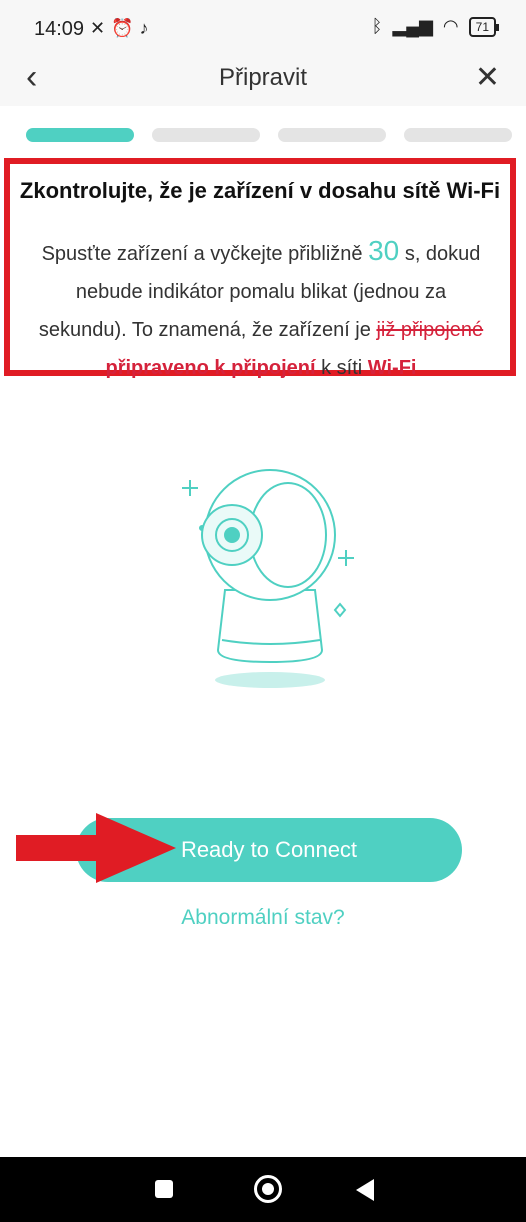 The width and height of the screenshot is (526, 1222). What do you see at coordinates (210, 368) in the screenshot?
I see `ready-text: připraveno k připojení` at bounding box center [210, 368].